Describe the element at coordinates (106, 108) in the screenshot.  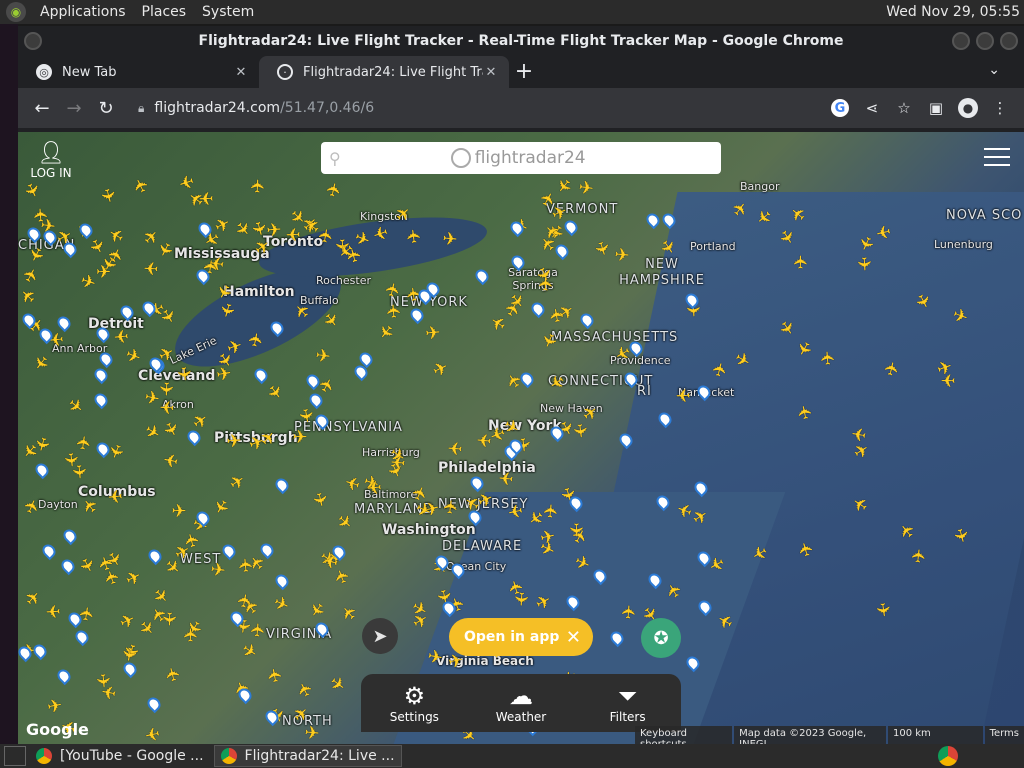
I see `reload-button: ↻` at that location.